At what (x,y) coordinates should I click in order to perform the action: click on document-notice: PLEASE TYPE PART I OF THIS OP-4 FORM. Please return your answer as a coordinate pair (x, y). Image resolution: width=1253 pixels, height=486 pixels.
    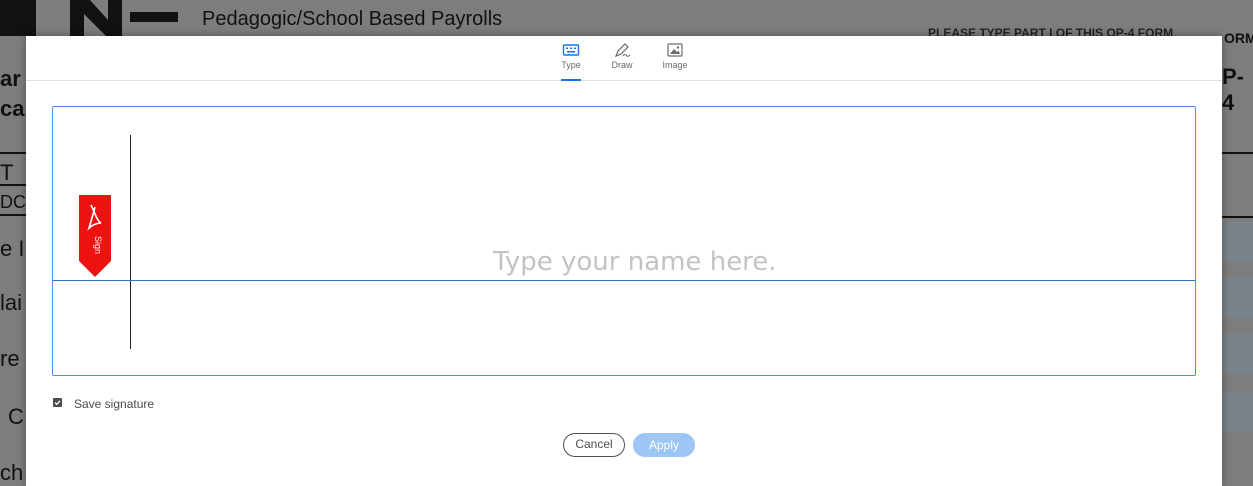
    Looking at the image, I should click on (1051, 31).